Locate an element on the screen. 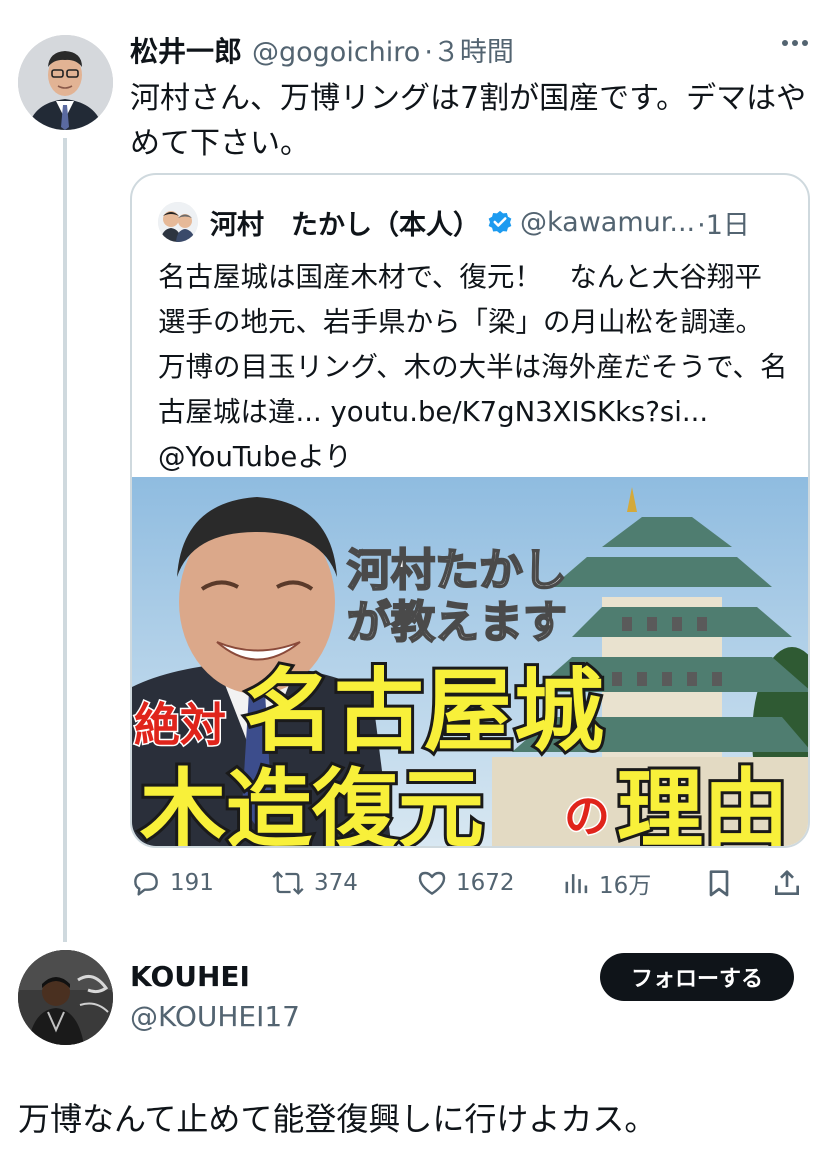 The image size is (828, 1174). thumb-caption-line2: が教えます is located at coordinates (457, 622).